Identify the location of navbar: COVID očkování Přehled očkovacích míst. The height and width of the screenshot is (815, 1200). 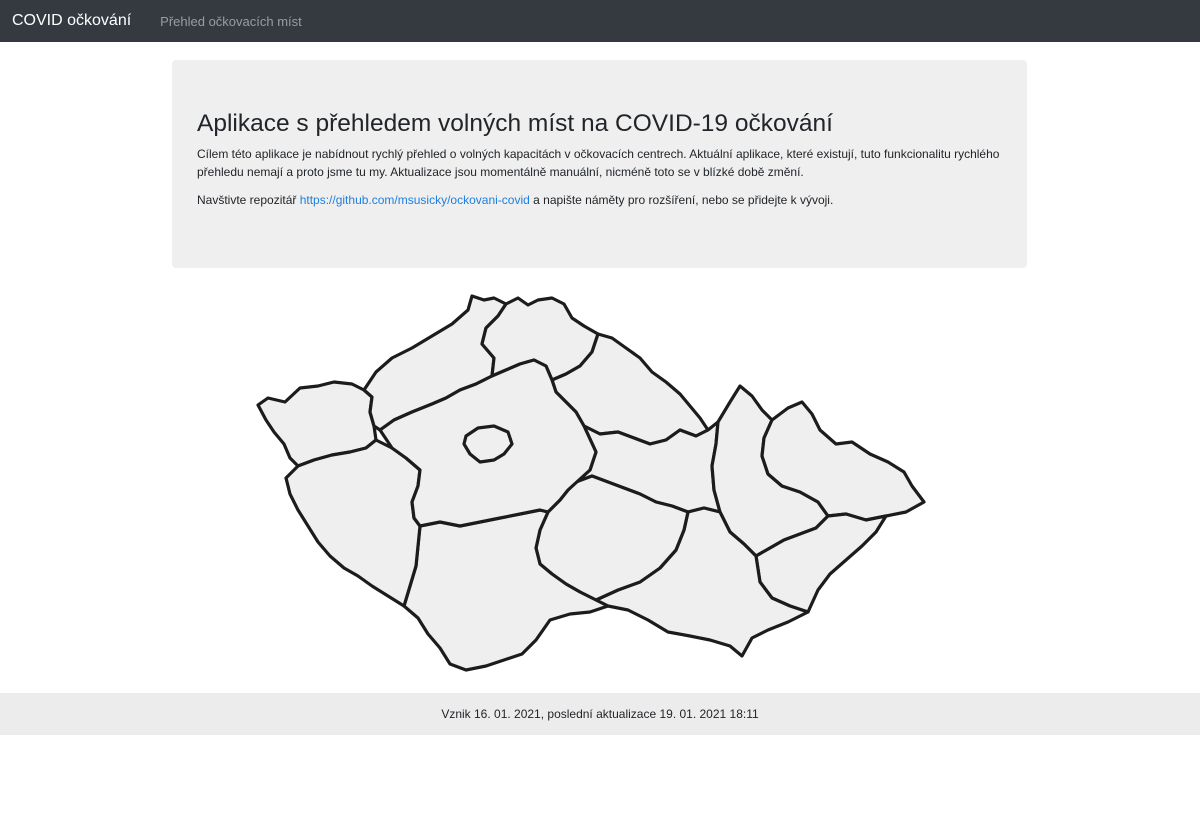
(600, 21).